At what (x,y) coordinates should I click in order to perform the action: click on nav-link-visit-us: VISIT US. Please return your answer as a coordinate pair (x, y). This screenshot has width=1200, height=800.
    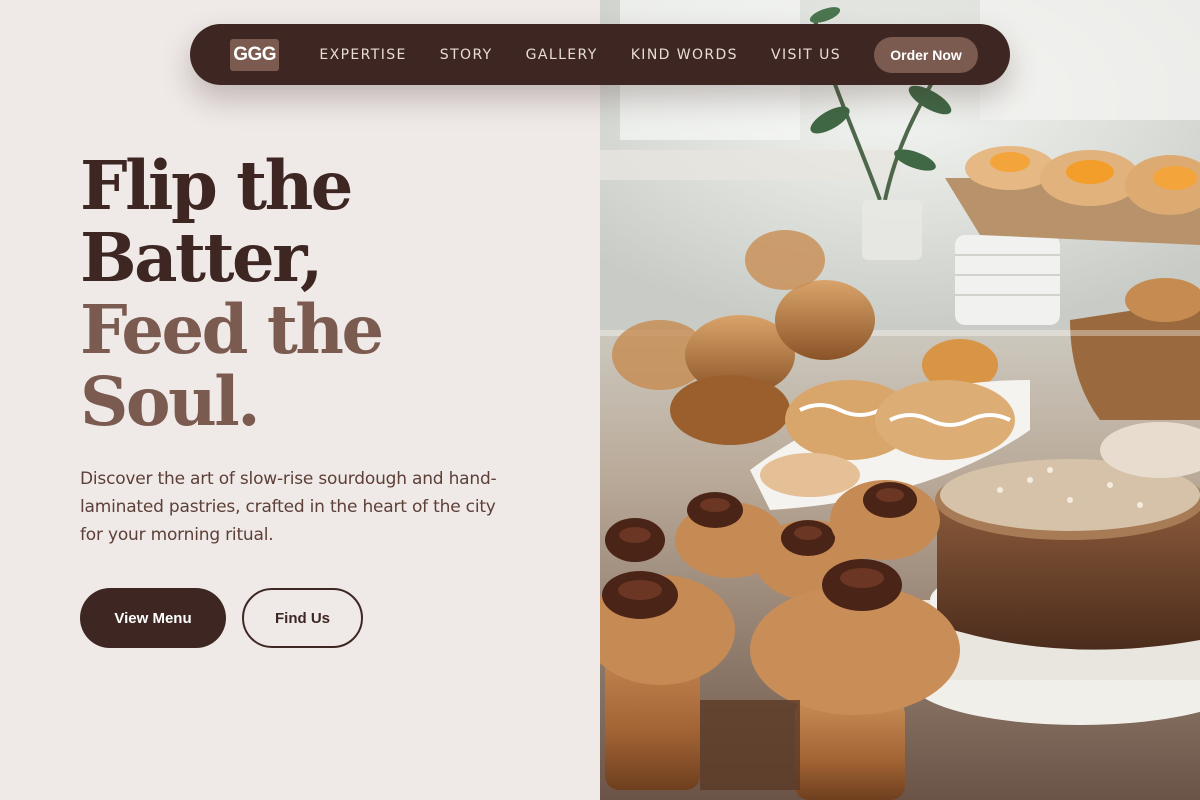
    Looking at the image, I should click on (806, 55).